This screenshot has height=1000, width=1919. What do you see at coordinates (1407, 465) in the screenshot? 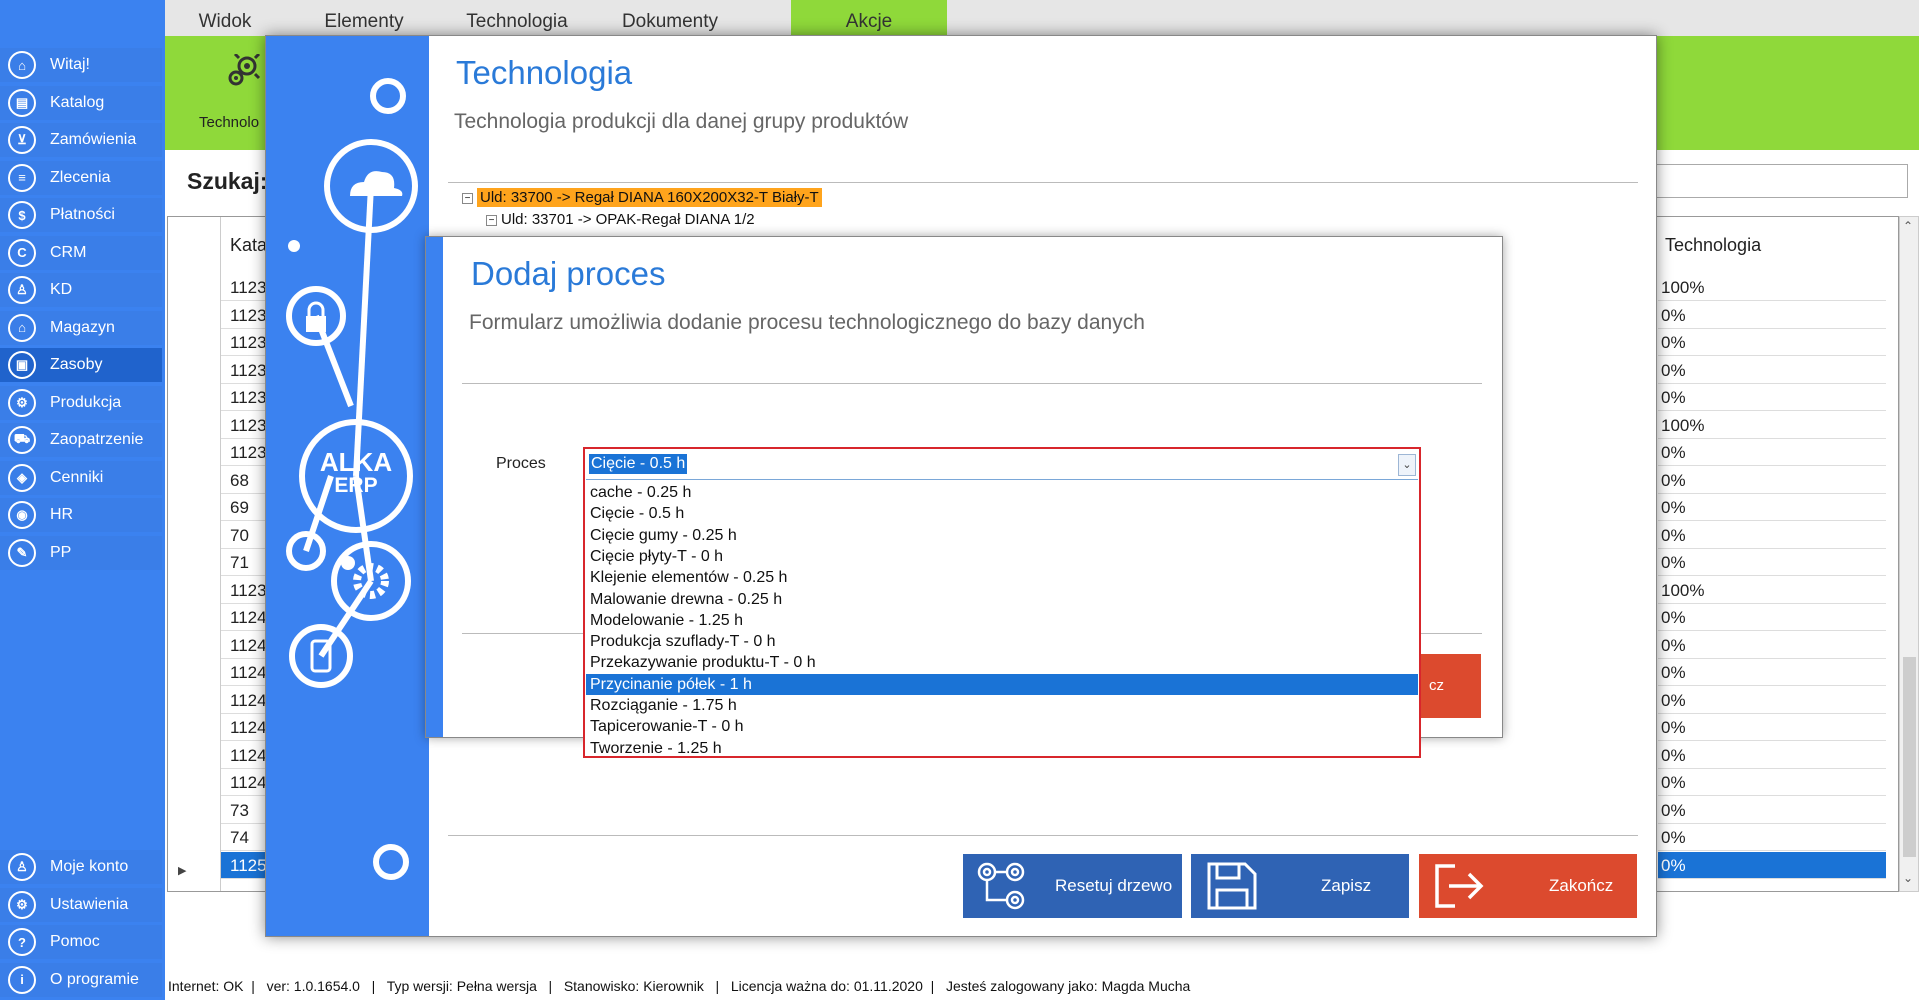
I see `chevron-down-icon: ⌄` at bounding box center [1407, 465].